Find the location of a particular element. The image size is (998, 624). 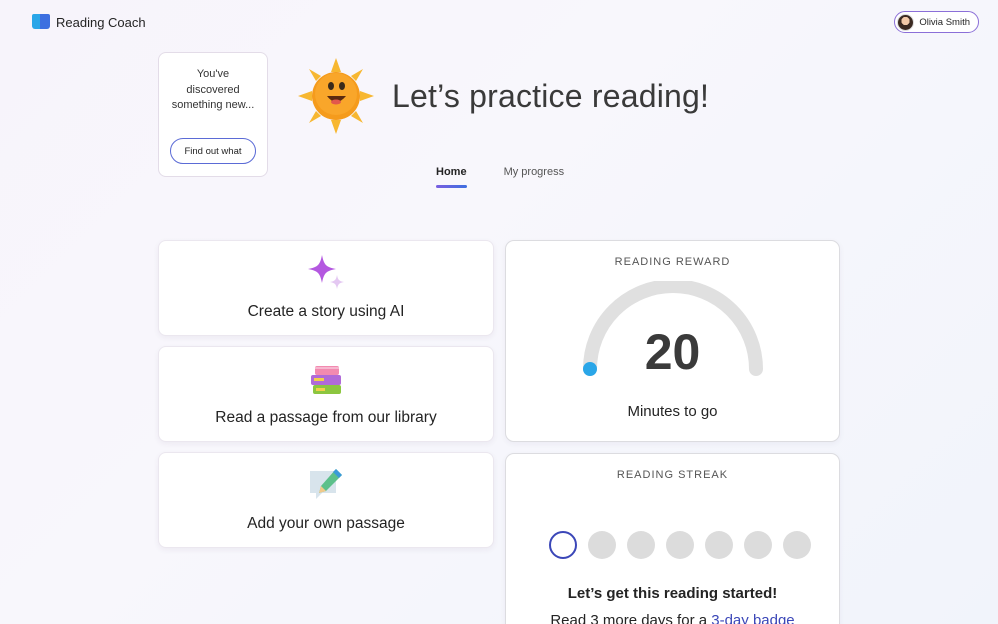

tab-bar: Home My progress is located at coordinates (500, 177).